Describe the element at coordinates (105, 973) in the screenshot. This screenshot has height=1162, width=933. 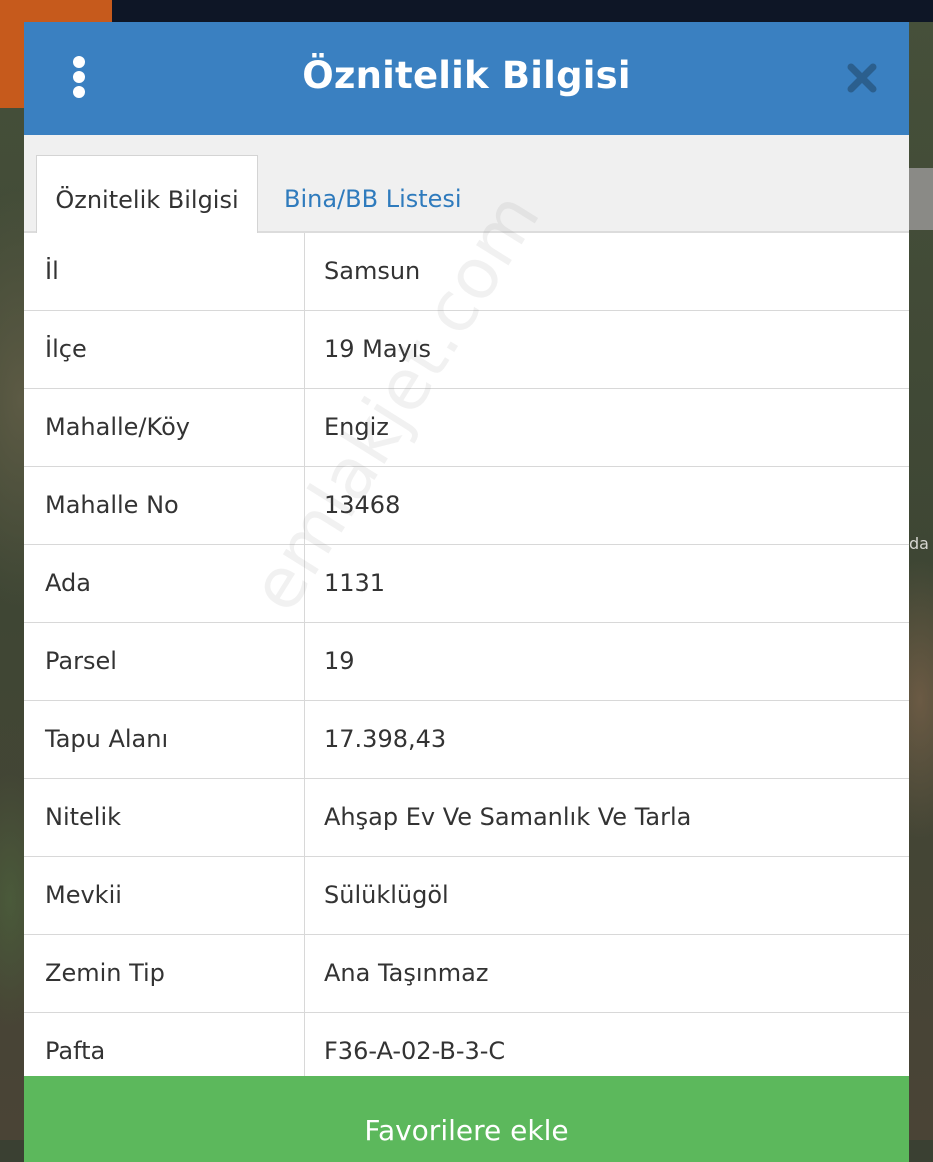
I see `row-label: Zemin Tip` at that location.